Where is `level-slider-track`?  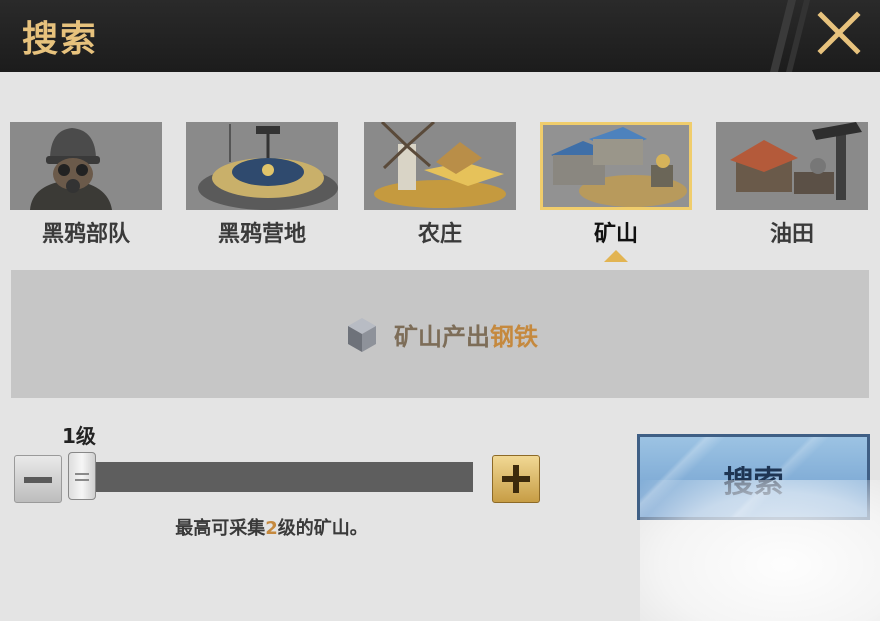 level-slider-track is located at coordinates (271, 477).